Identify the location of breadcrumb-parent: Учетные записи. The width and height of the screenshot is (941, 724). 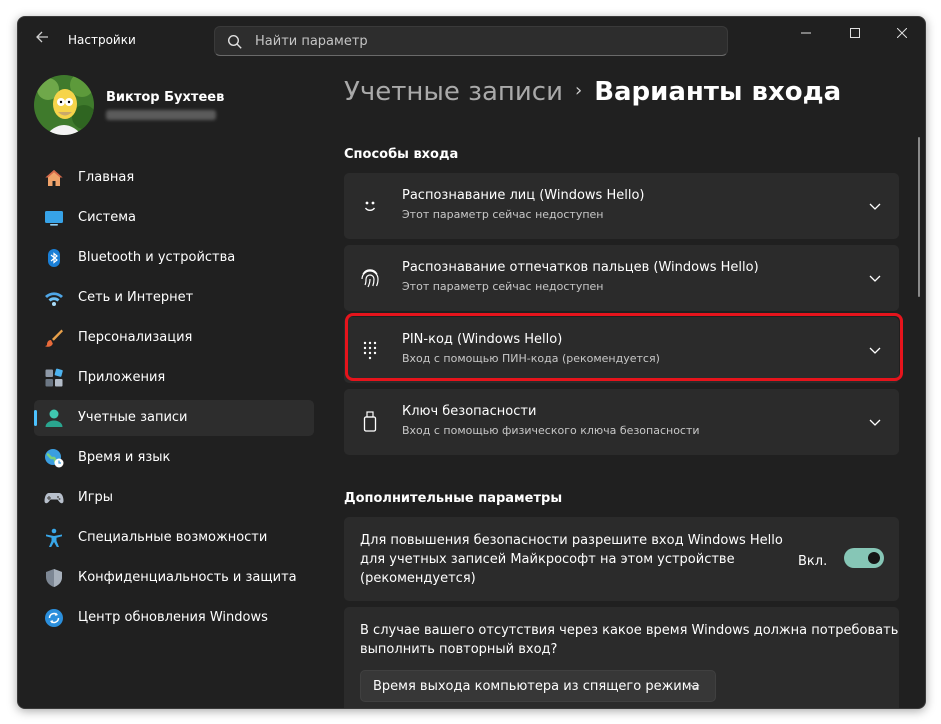
(453, 92).